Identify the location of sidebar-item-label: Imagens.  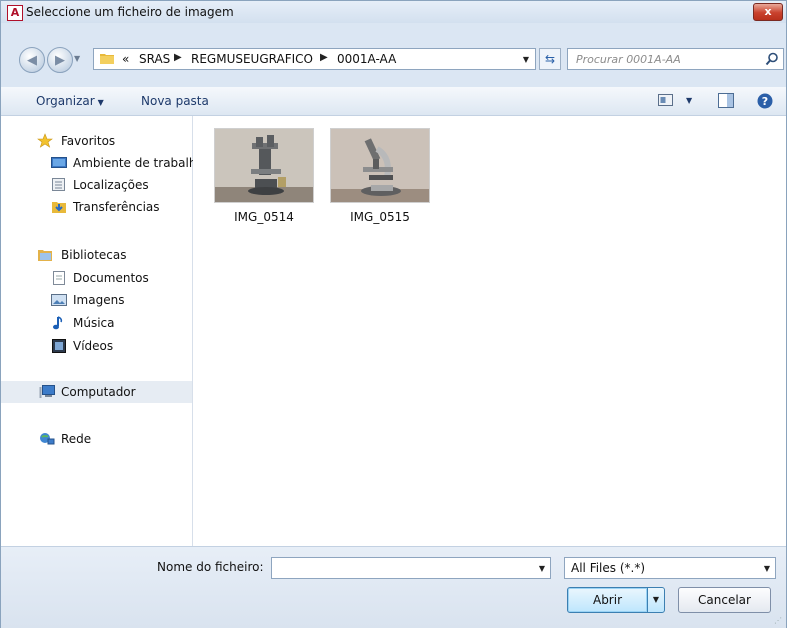
(99, 300).